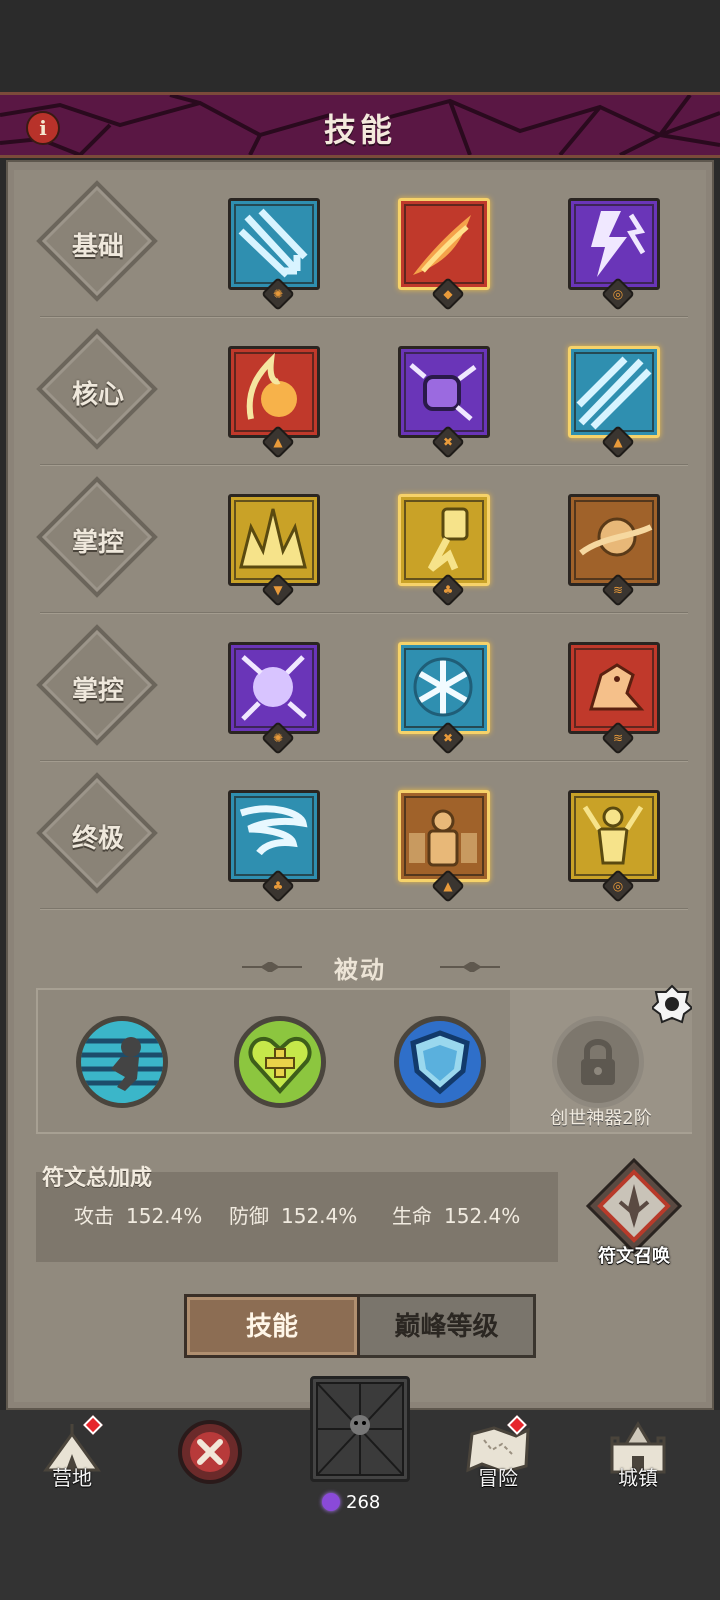 The height and width of the screenshot is (1600, 720). I want to click on lightning-bolt-icon, so click(614, 244).